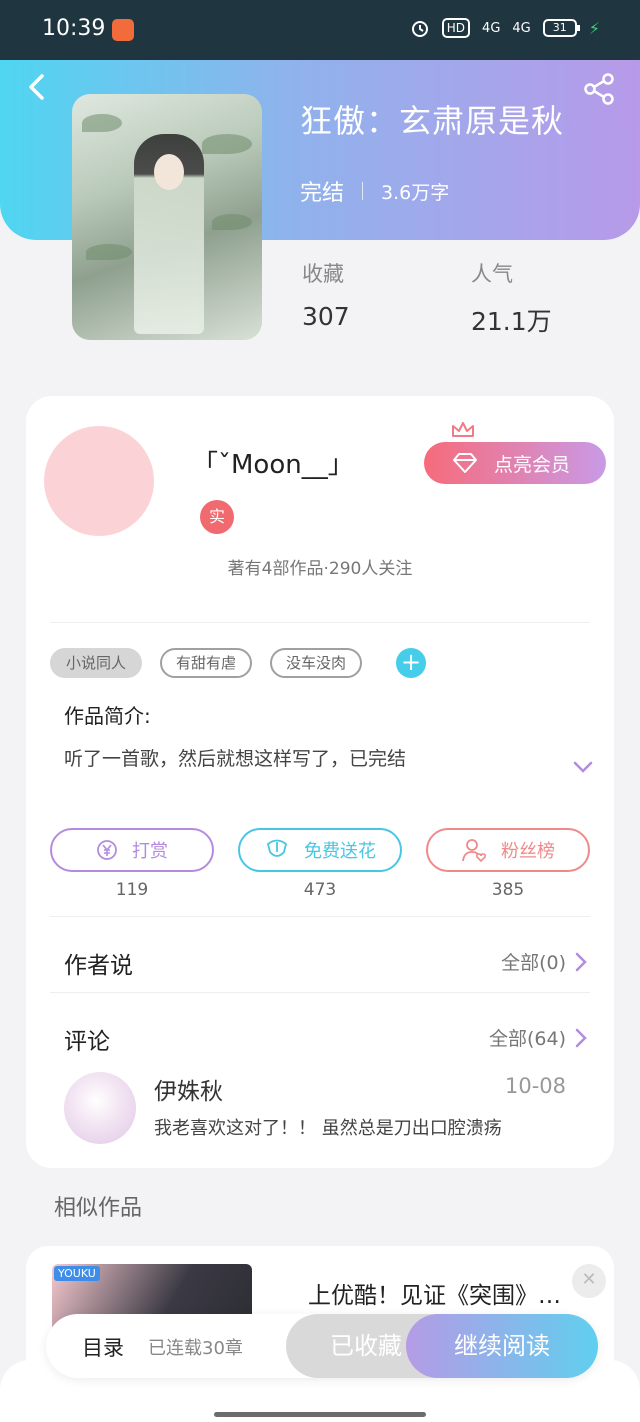  I want to click on comments-link: 全部(64), so click(538, 1037).